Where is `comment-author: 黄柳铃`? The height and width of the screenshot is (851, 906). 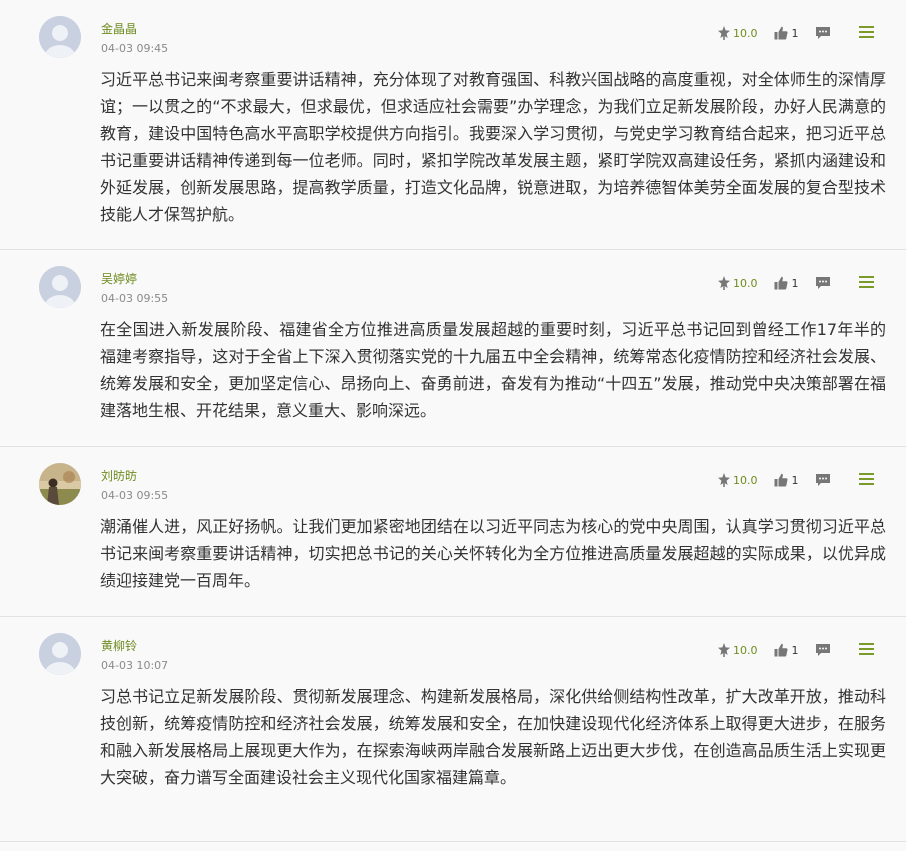
comment-author: 黄柳铃 is located at coordinates (119, 646).